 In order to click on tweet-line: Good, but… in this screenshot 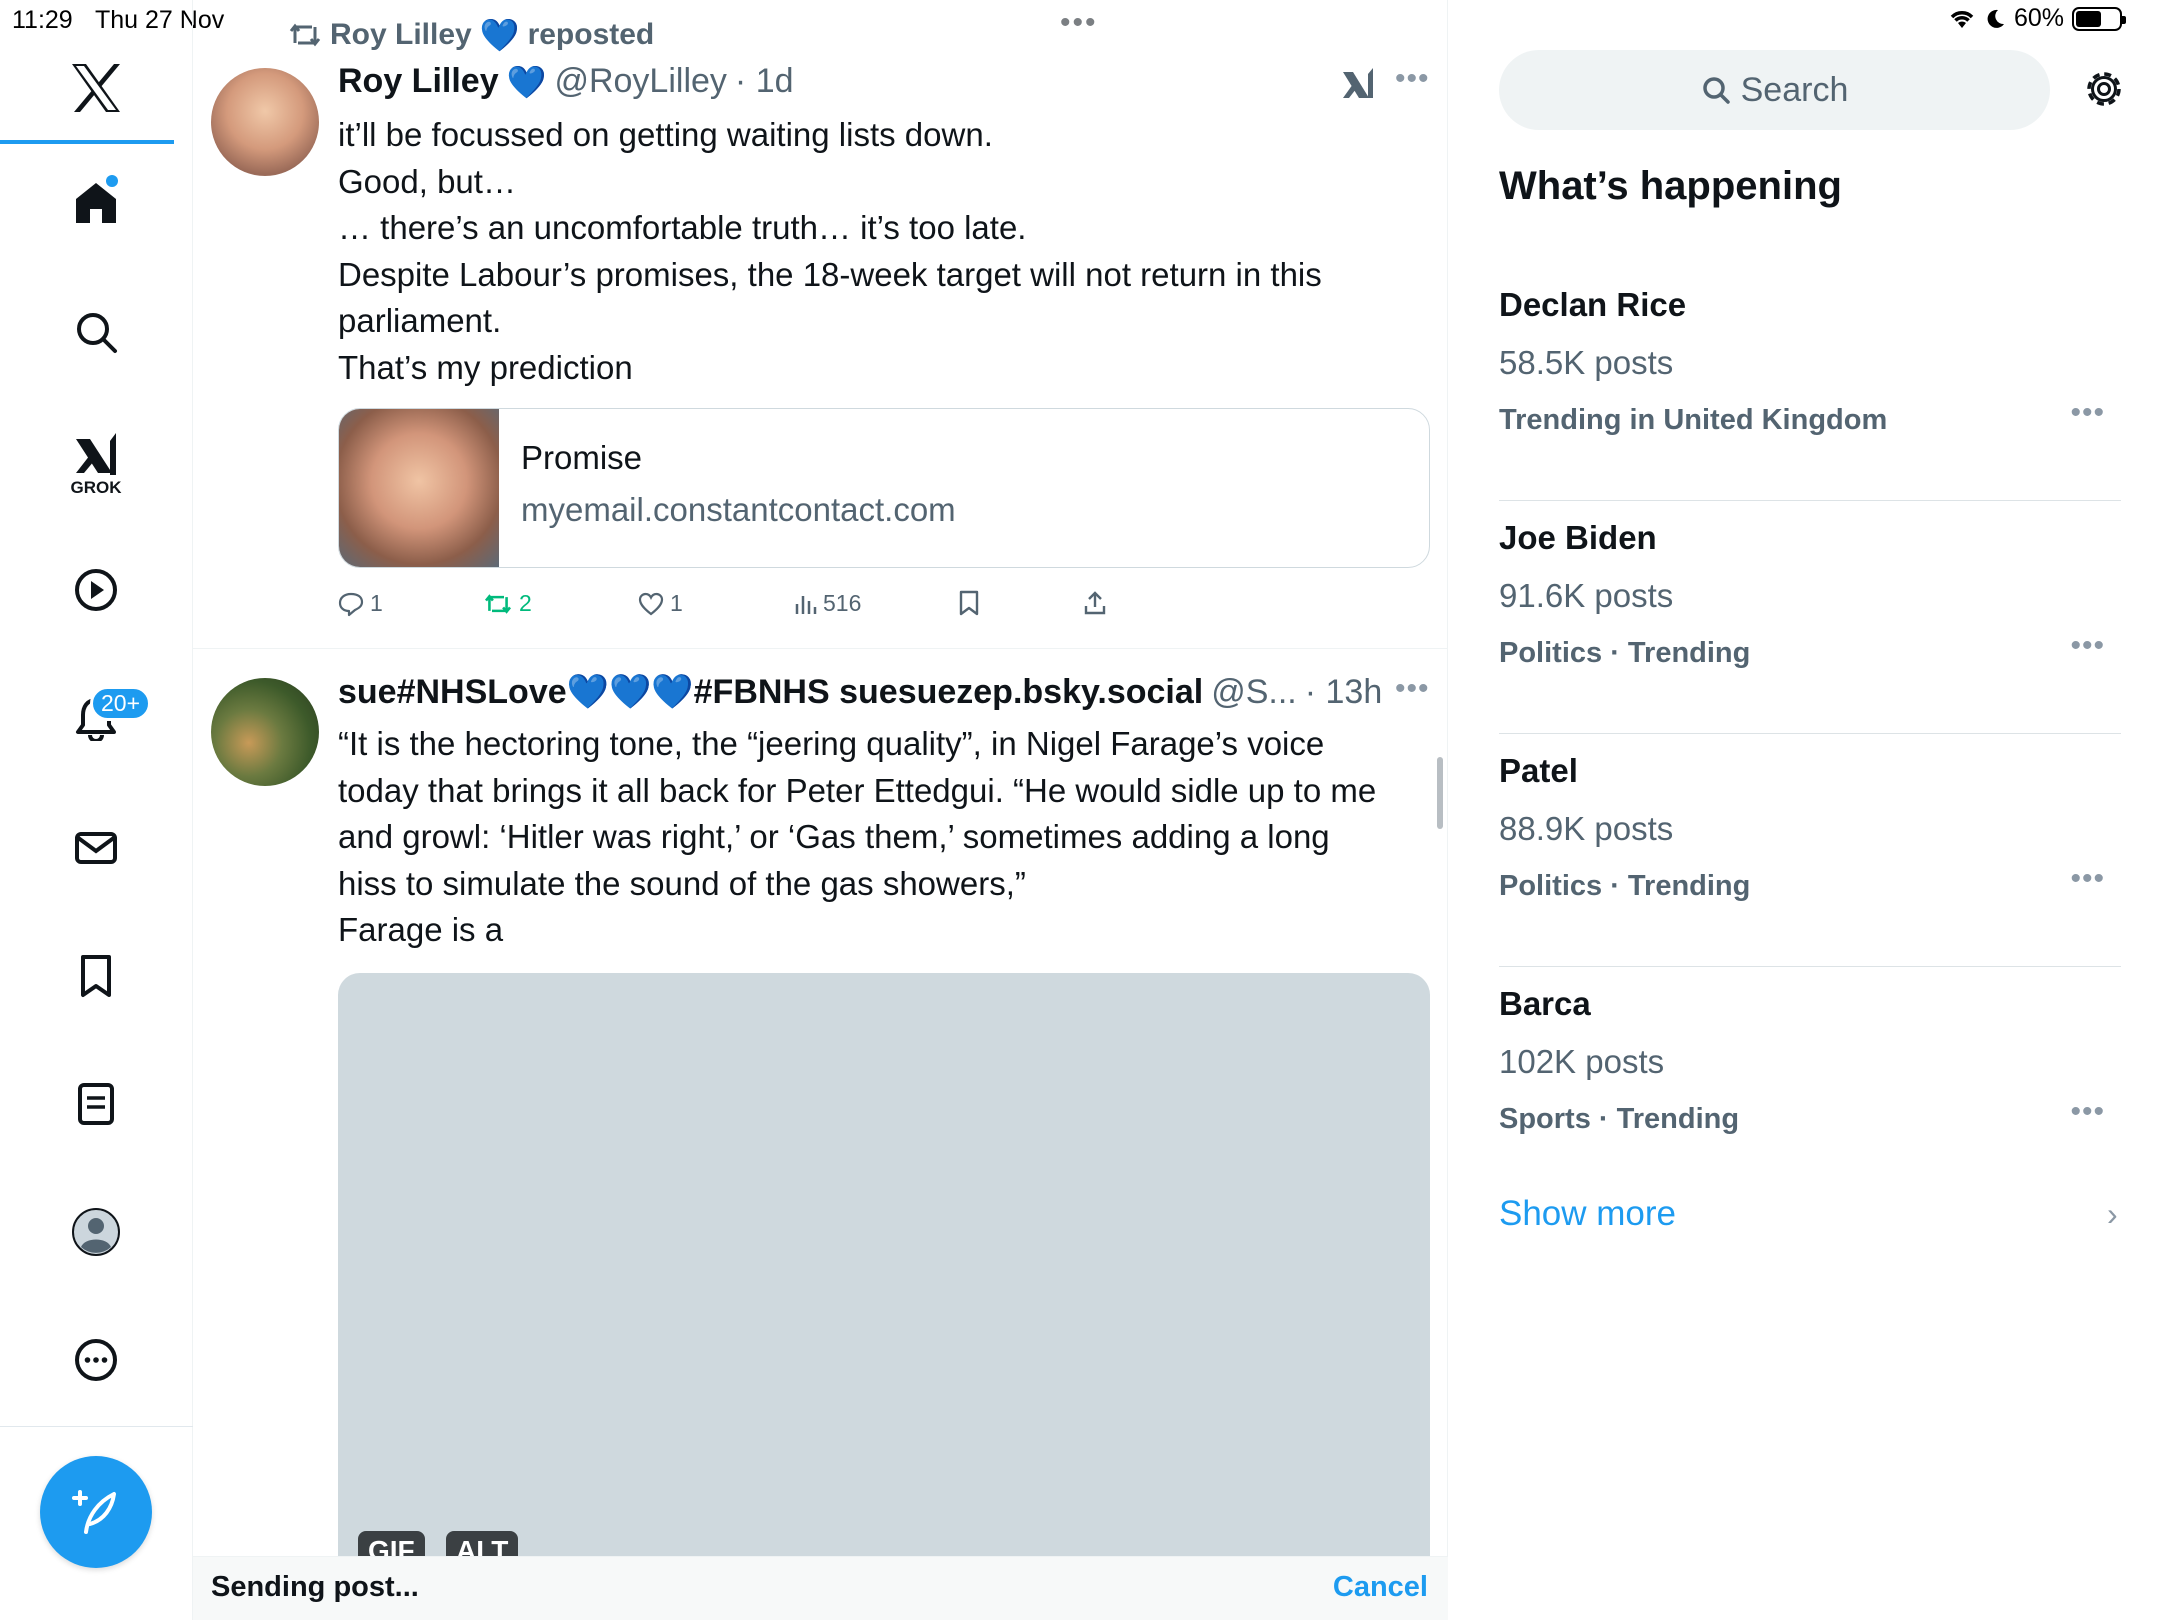, I will do `click(427, 181)`.